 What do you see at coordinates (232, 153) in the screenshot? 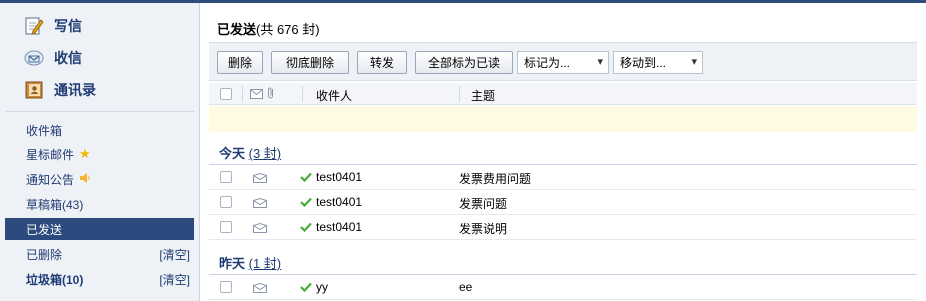
I see `group-label: 今天` at bounding box center [232, 153].